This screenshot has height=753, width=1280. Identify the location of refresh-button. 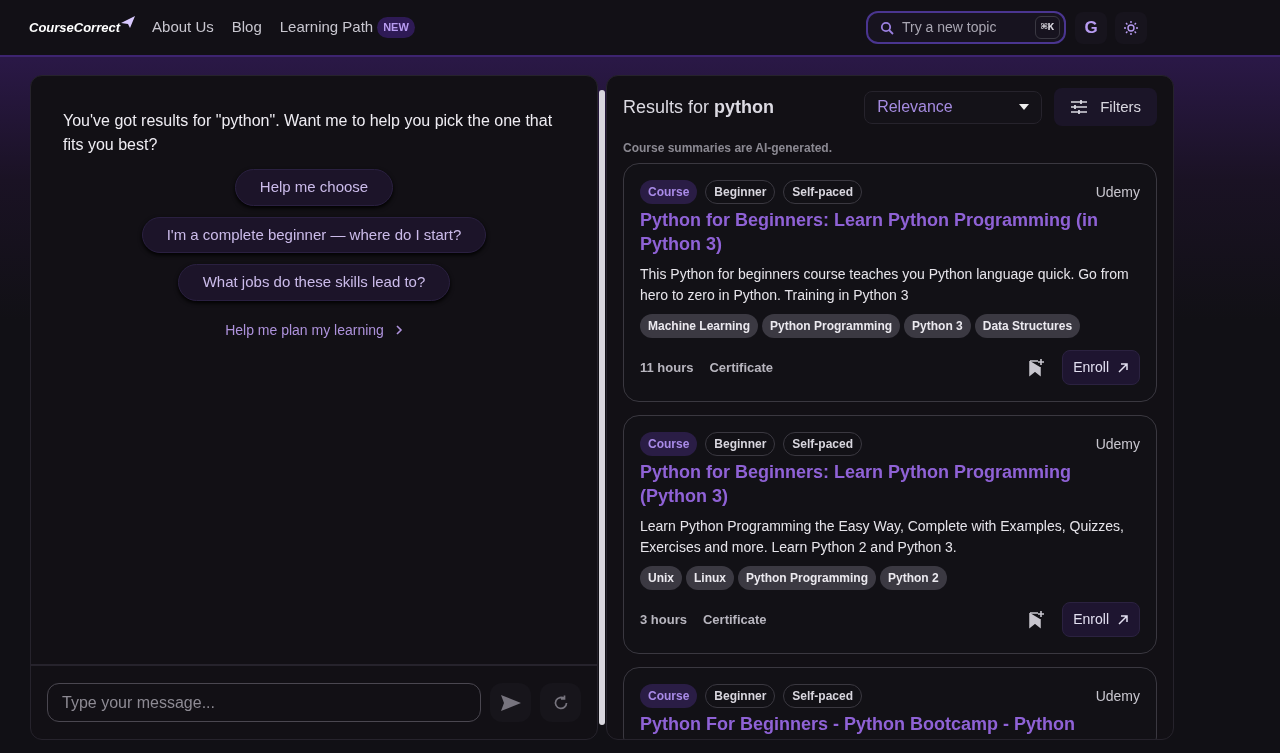
(560, 702).